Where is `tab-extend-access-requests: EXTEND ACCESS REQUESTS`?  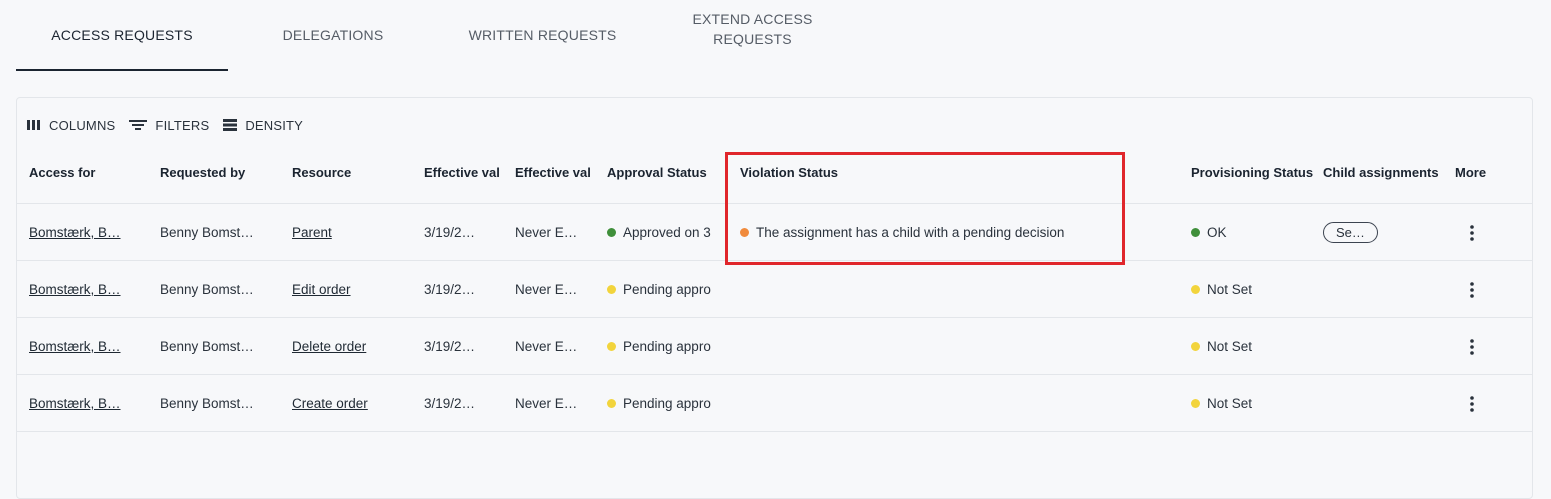 tab-extend-access-requests: EXTEND ACCESS REQUESTS is located at coordinates (752, 32).